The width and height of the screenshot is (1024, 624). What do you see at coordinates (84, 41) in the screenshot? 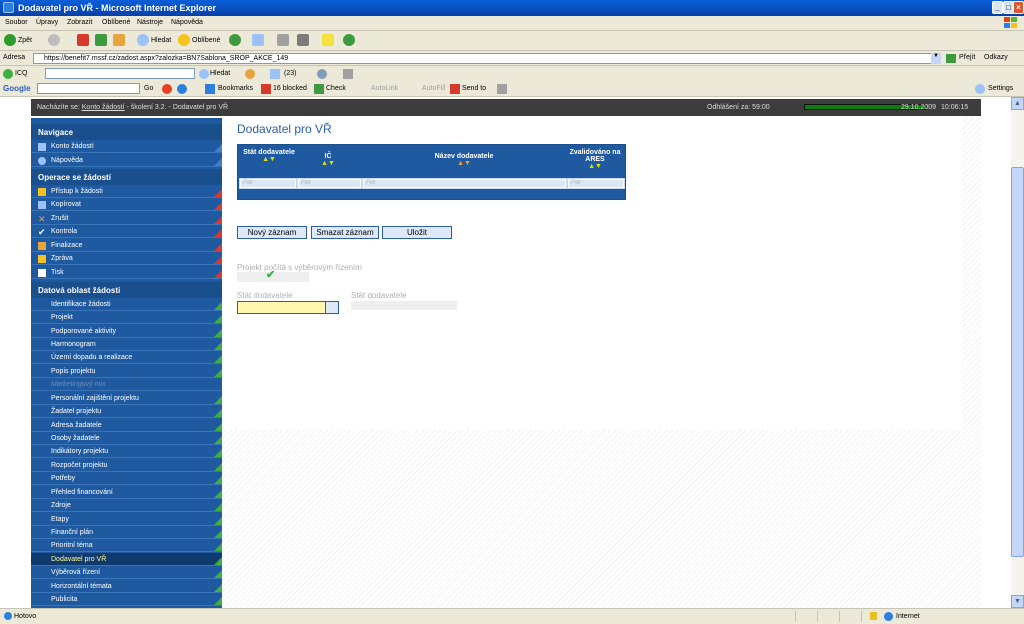
I see `stop-button` at bounding box center [84, 41].